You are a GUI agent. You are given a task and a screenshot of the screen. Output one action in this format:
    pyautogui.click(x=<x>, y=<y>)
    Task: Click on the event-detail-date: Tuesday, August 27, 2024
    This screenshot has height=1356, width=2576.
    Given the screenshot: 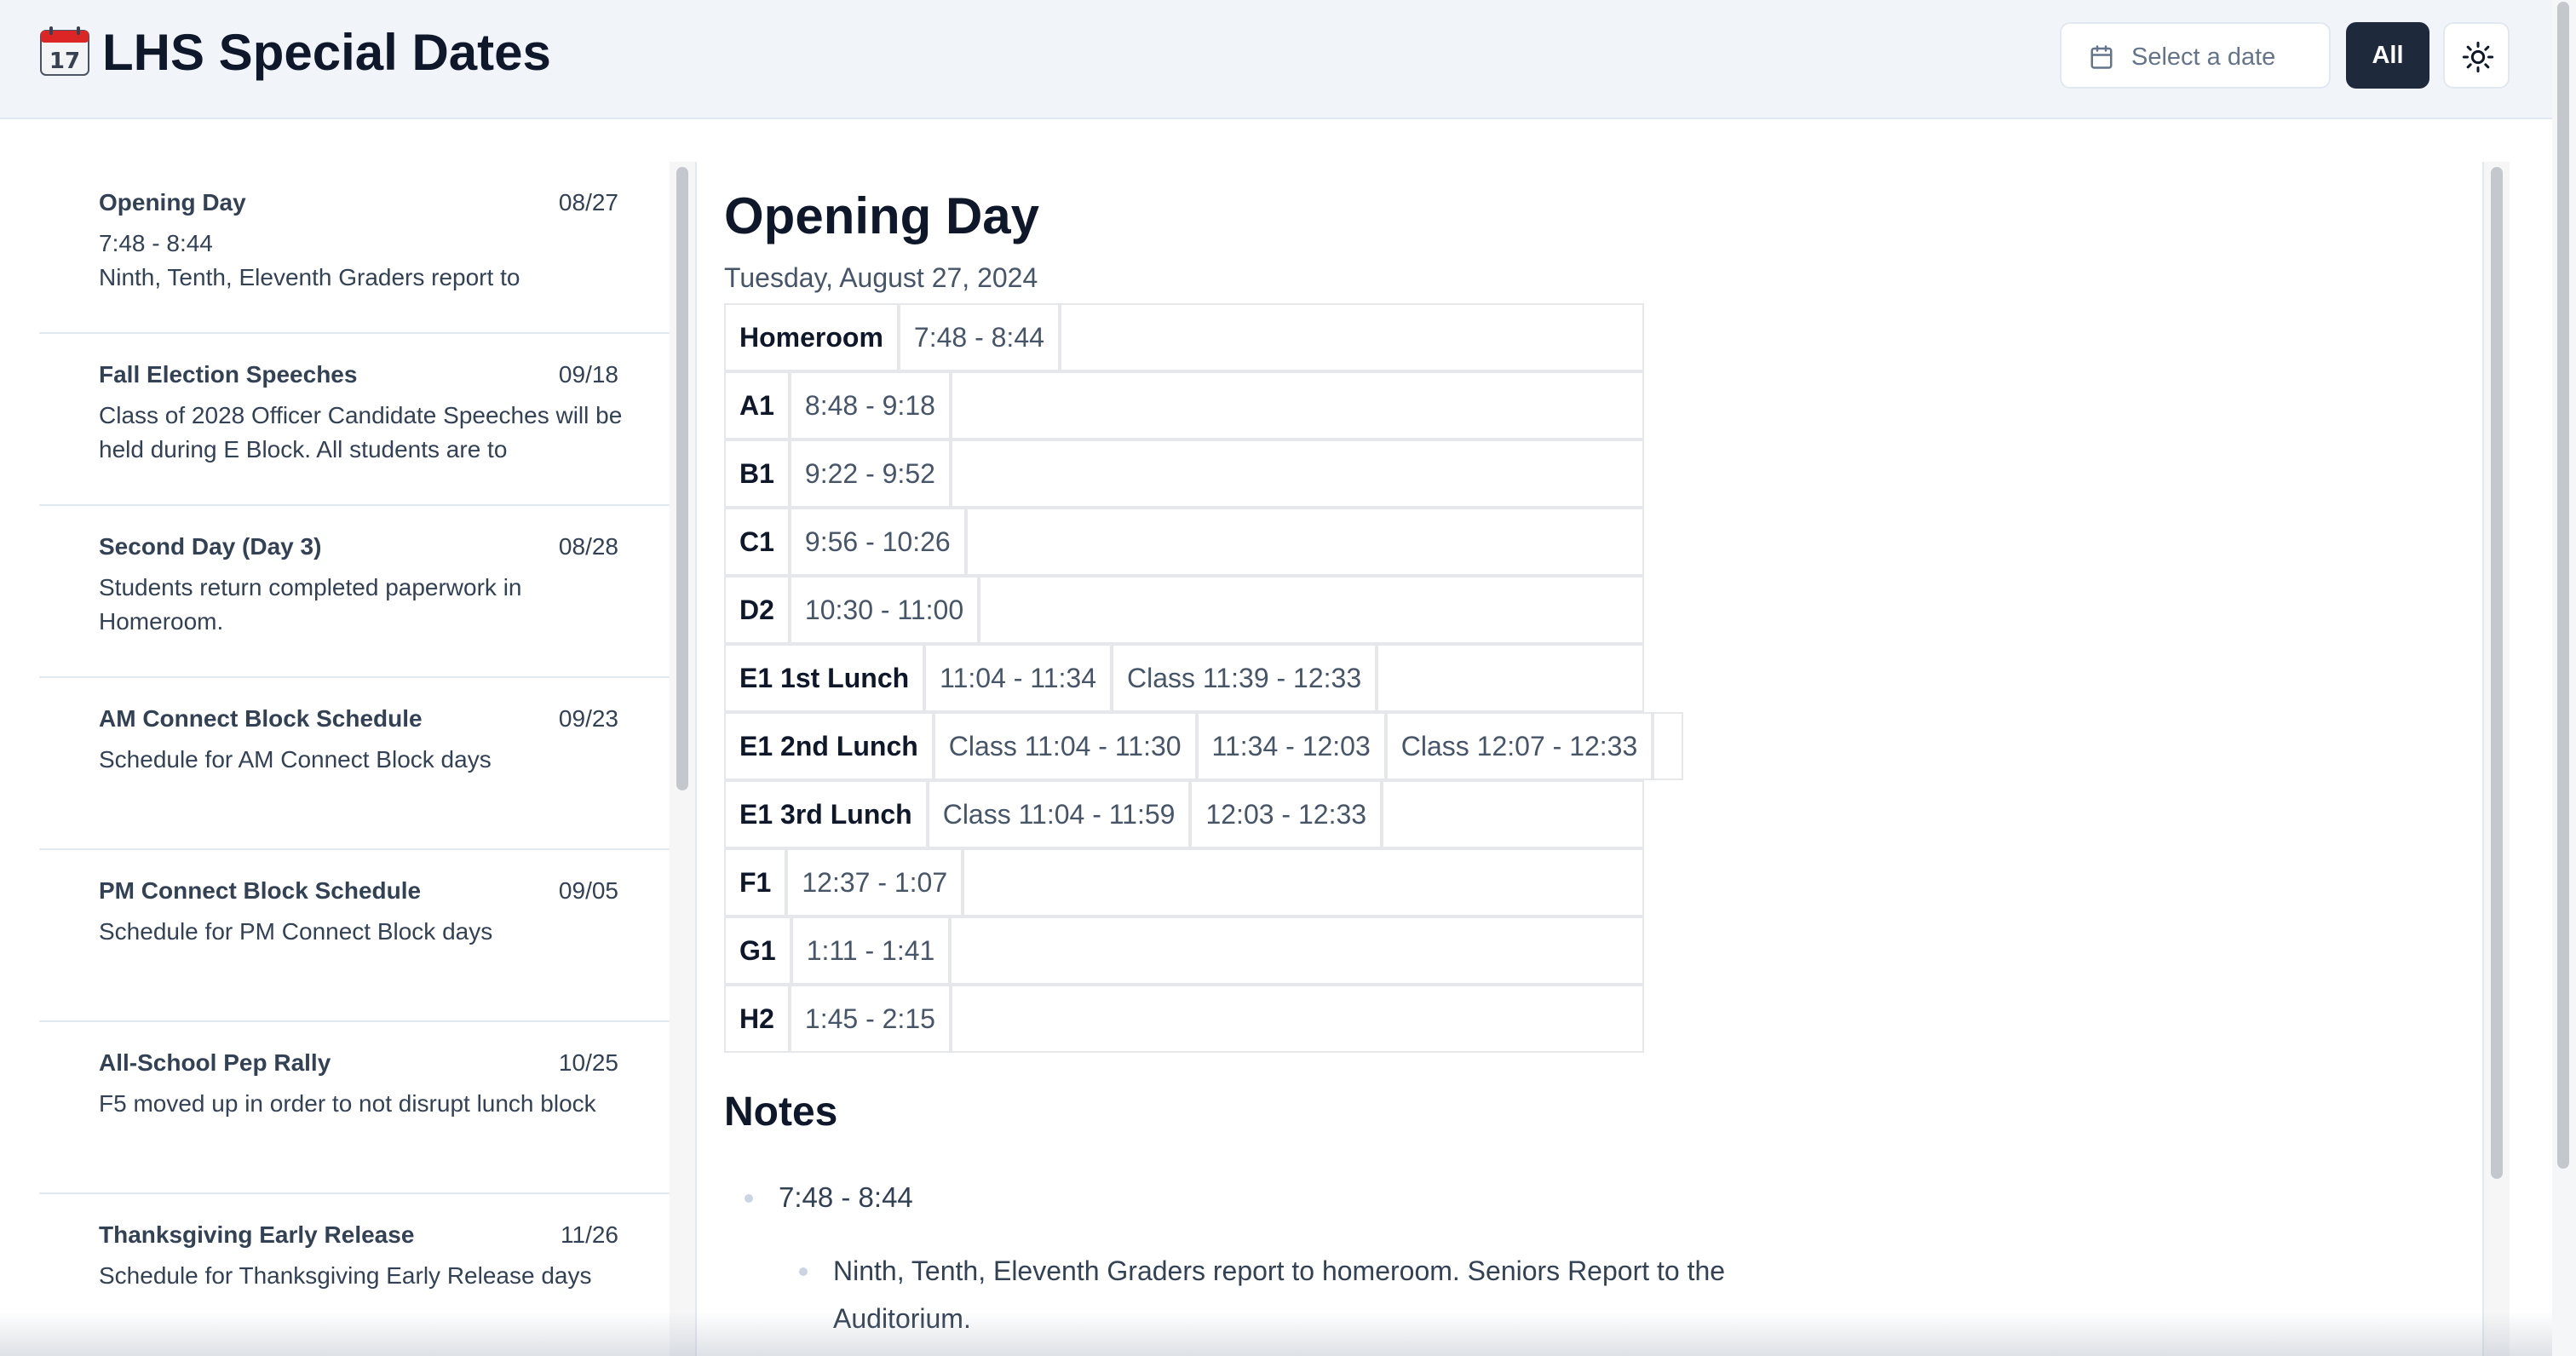 What is the action you would take?
    pyautogui.click(x=881, y=277)
    